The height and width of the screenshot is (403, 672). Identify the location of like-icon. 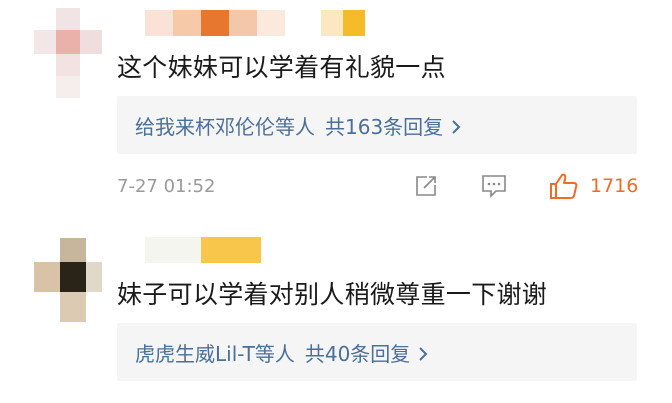
(564, 188).